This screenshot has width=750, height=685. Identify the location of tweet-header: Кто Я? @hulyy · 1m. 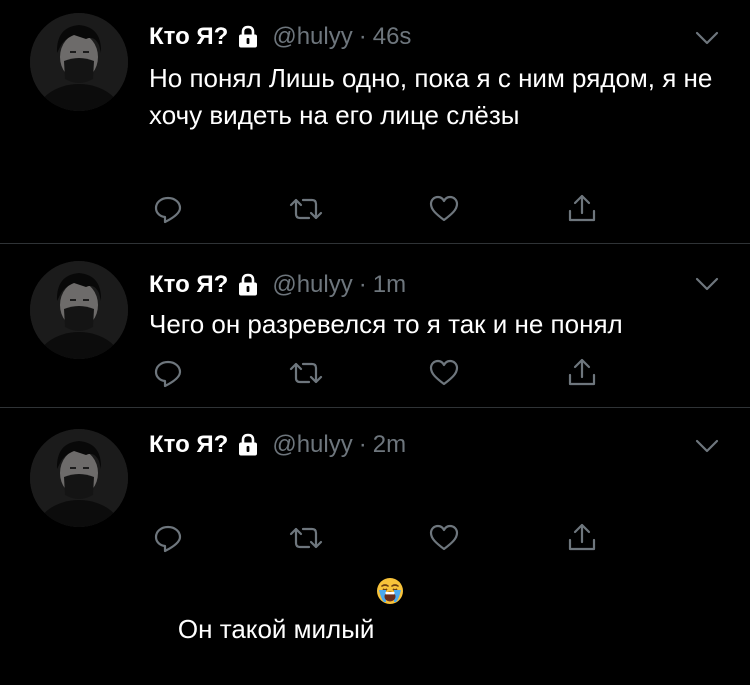
(277, 285).